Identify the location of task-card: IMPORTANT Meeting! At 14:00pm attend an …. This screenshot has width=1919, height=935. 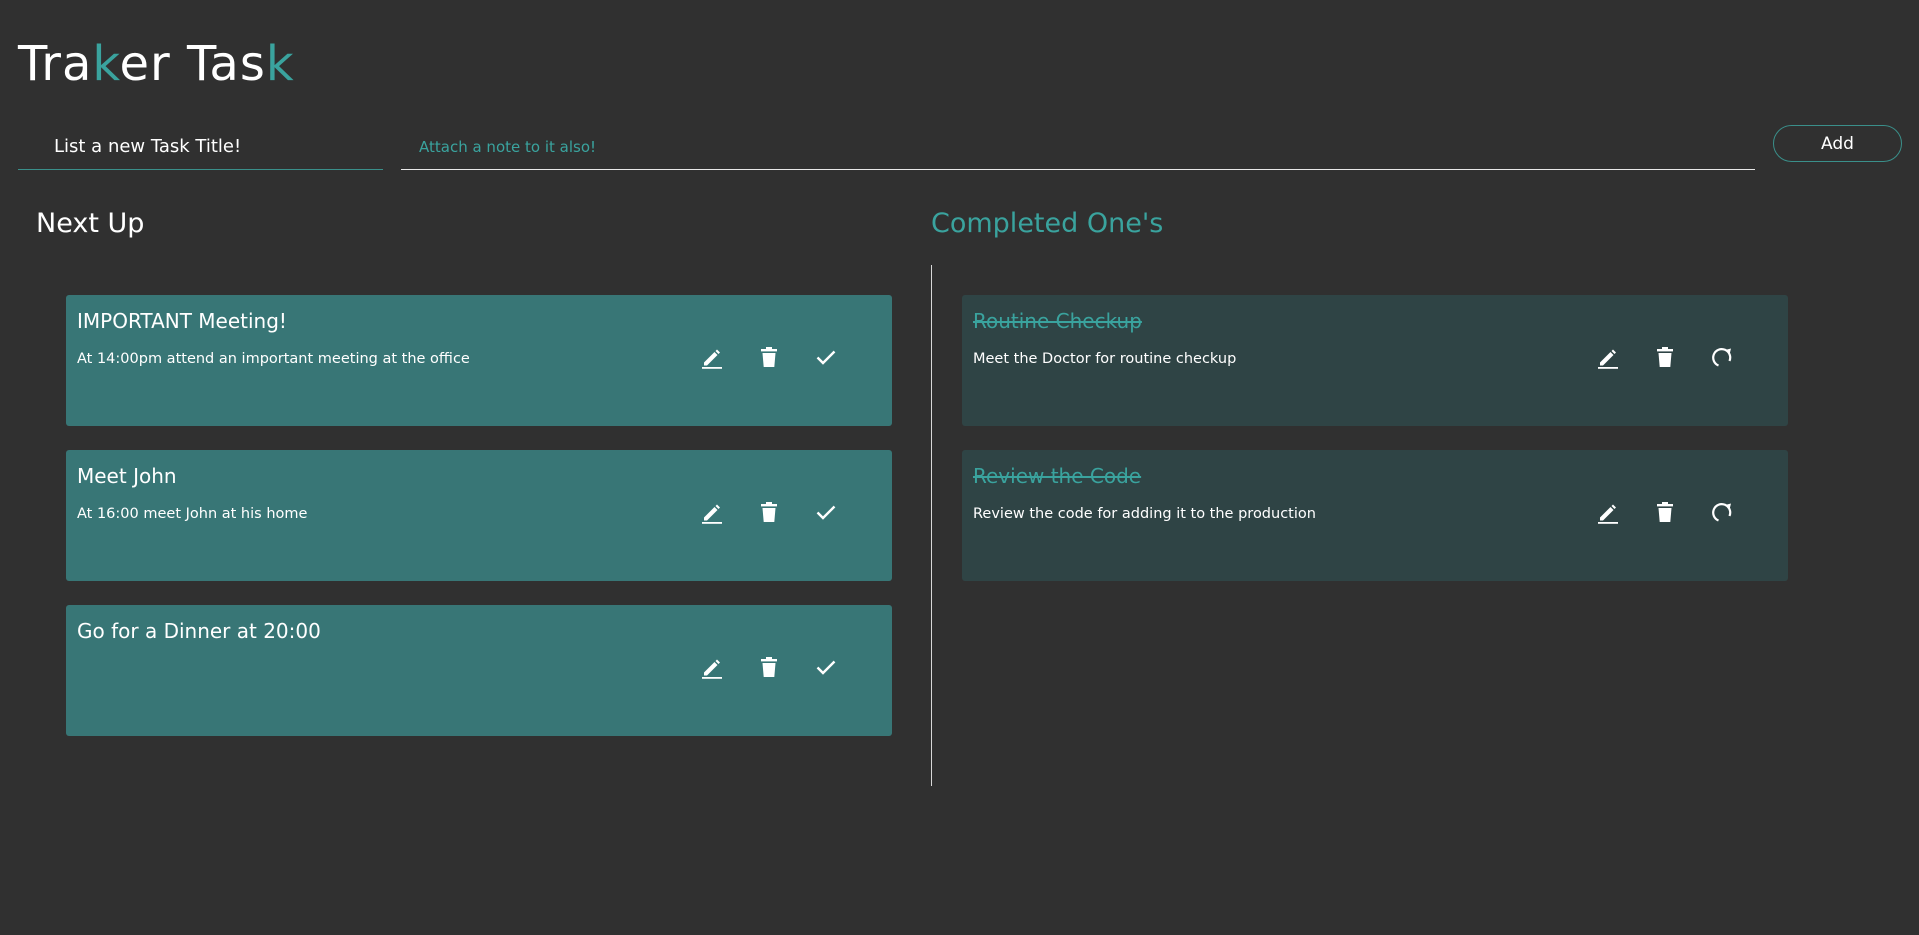
(479, 360).